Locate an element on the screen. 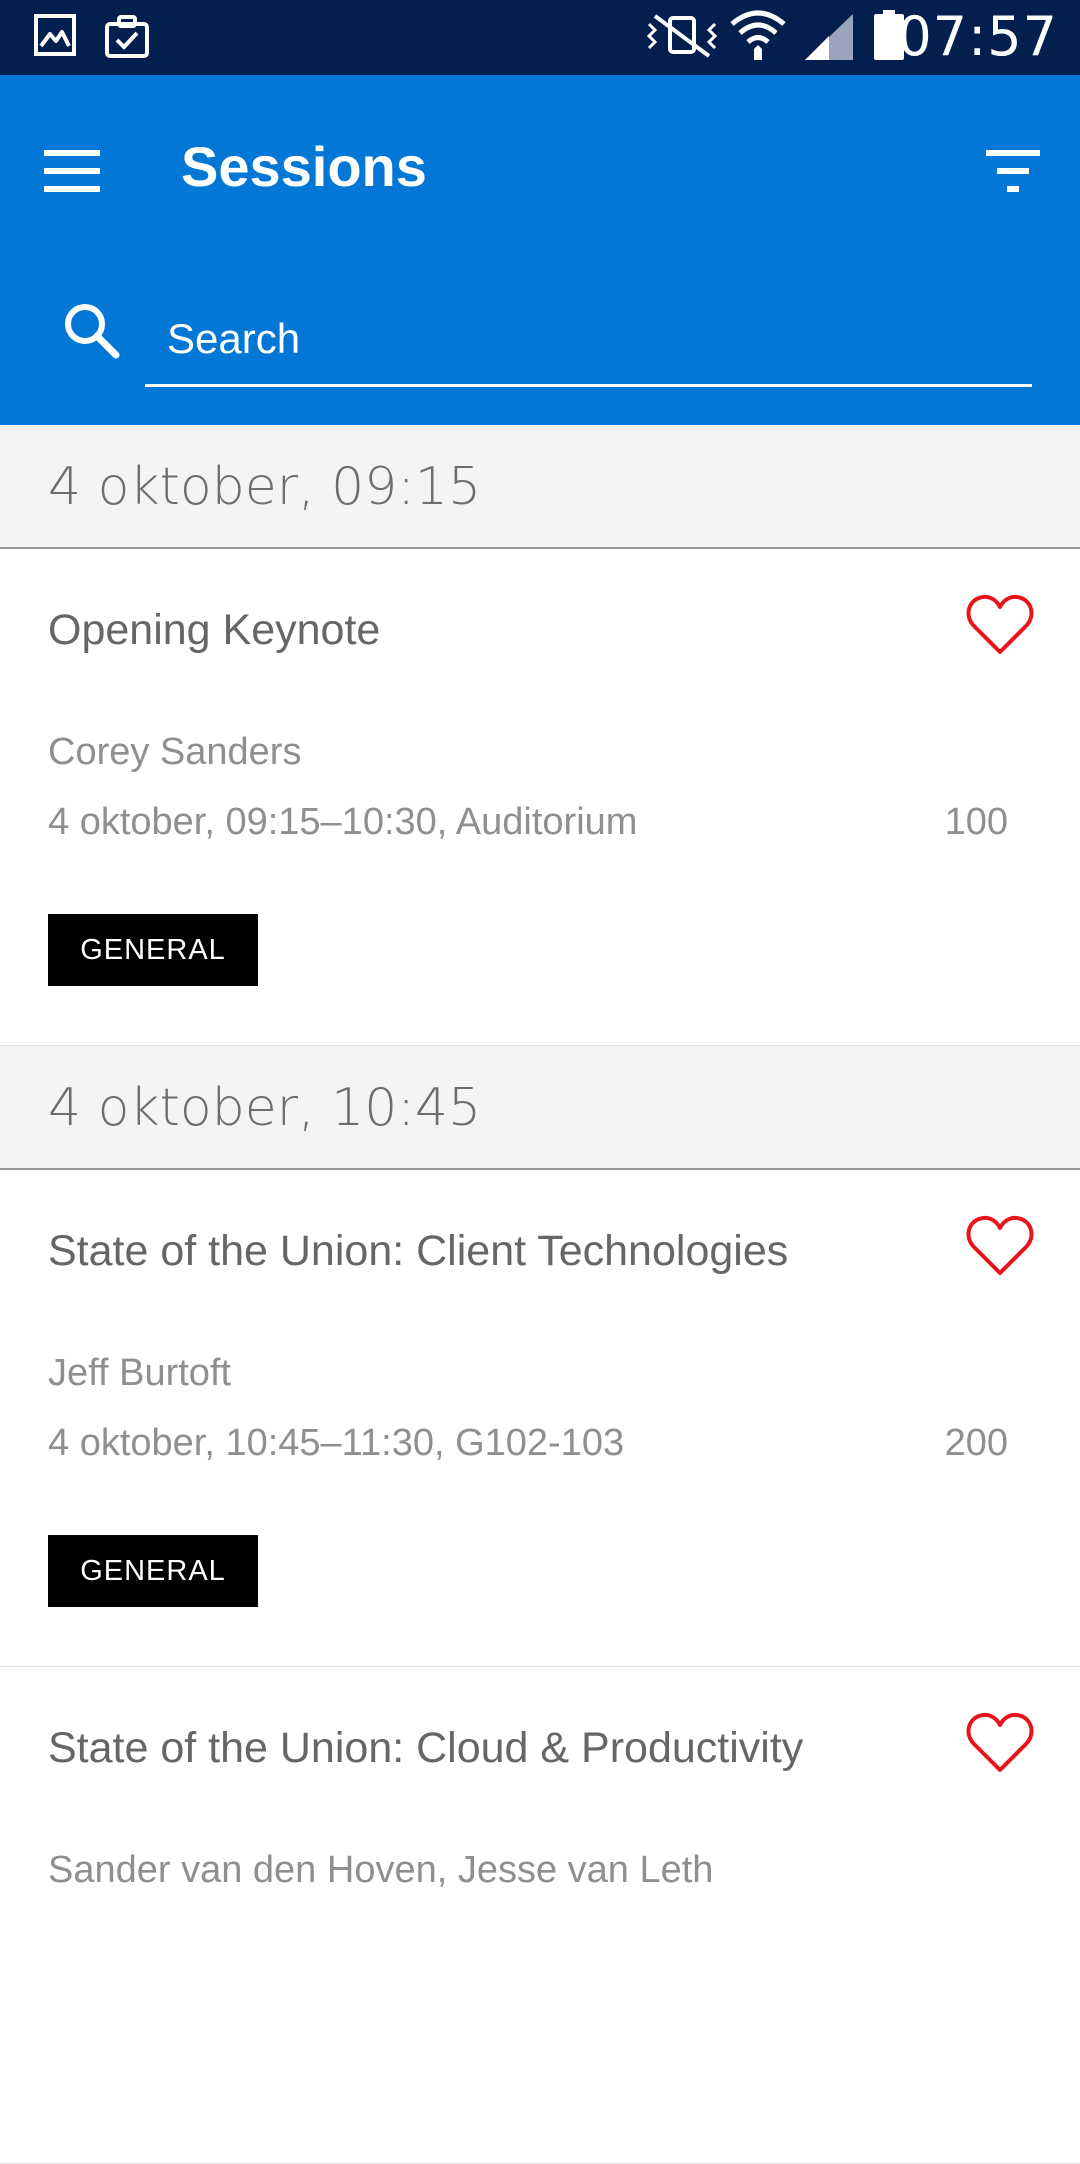  mute-vibrate-icon is located at coordinates (682, 37).